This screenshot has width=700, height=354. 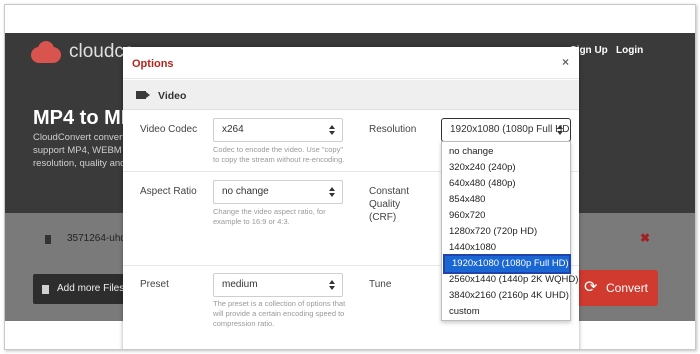 What do you see at coordinates (143, 95) in the screenshot?
I see `video-camera-icon` at bounding box center [143, 95].